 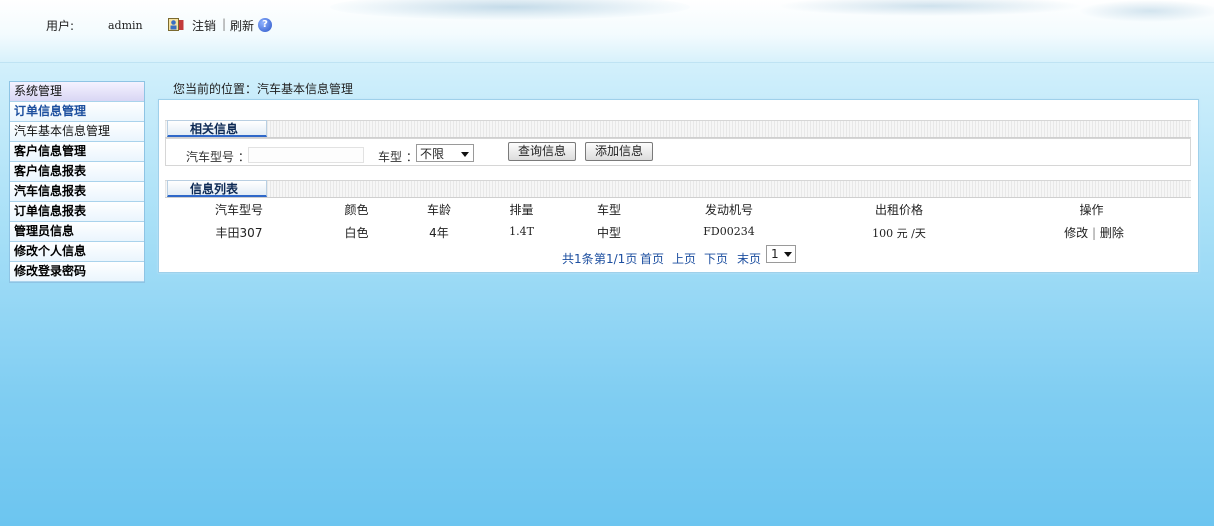 What do you see at coordinates (217, 128) in the screenshot?
I see `section-title-related-info: 相关信息` at bounding box center [217, 128].